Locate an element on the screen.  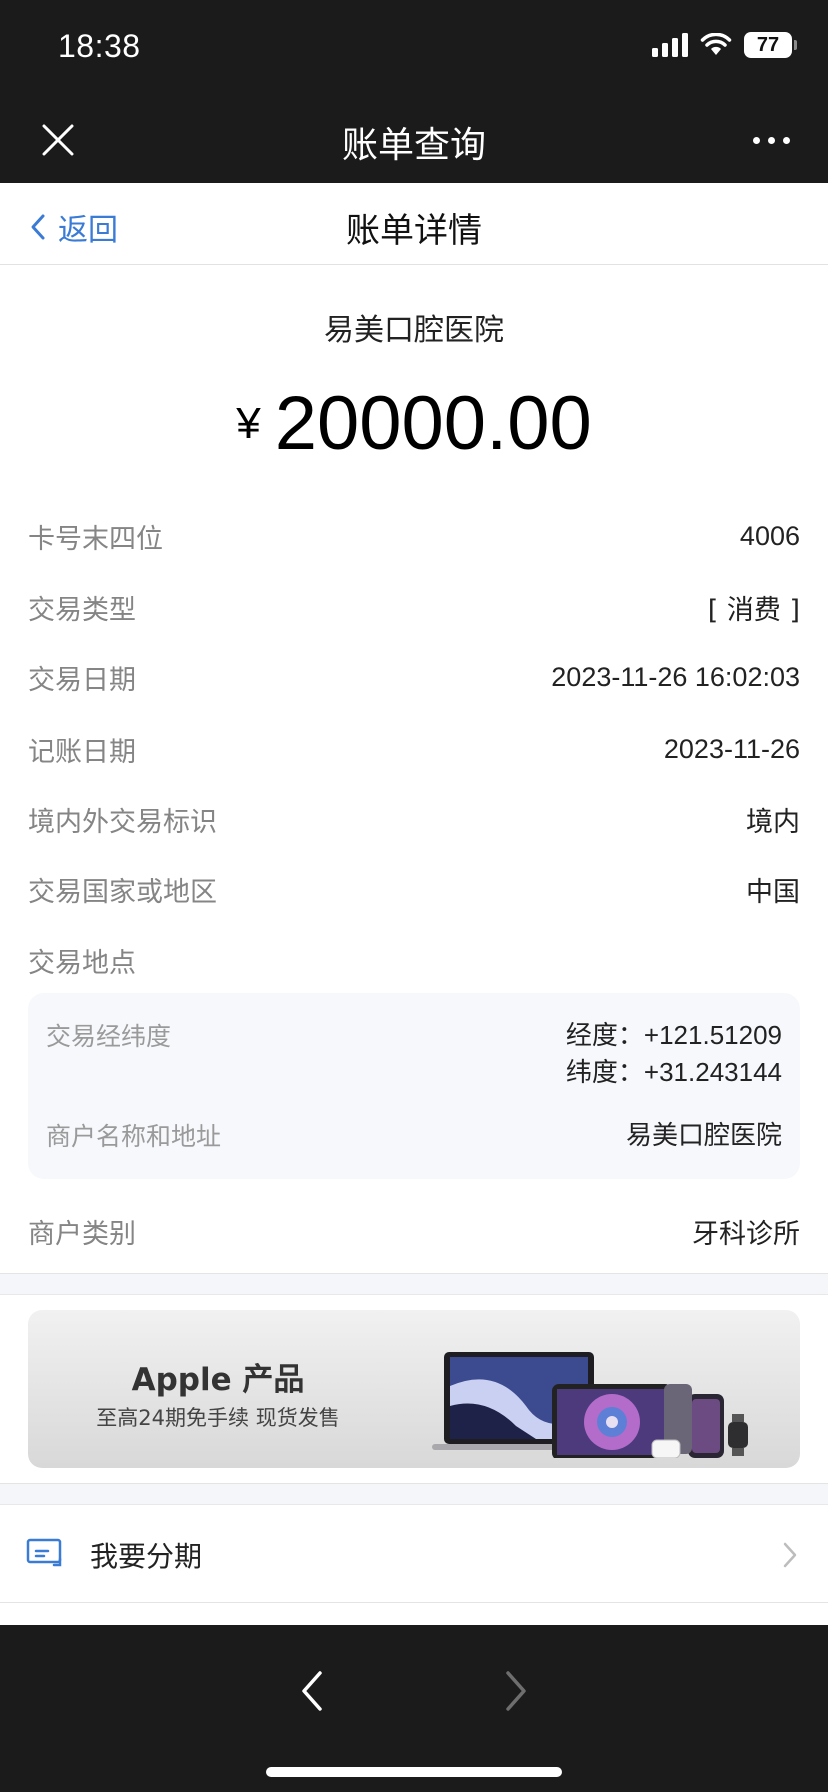
detail-value: 中国 is located at coordinates (773, 892).